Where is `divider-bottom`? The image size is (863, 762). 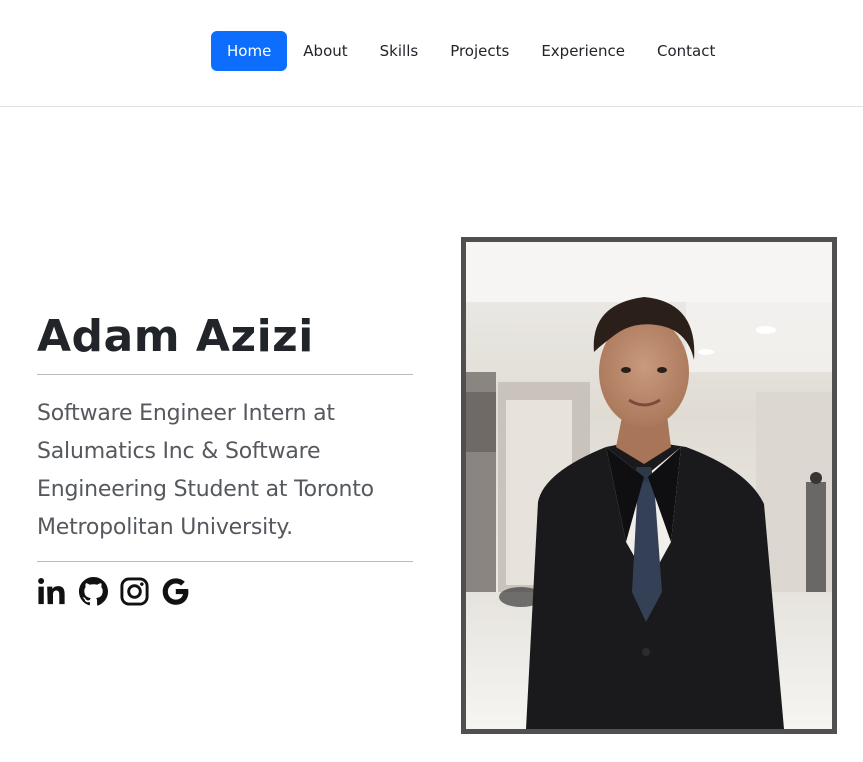 divider-bottom is located at coordinates (225, 561).